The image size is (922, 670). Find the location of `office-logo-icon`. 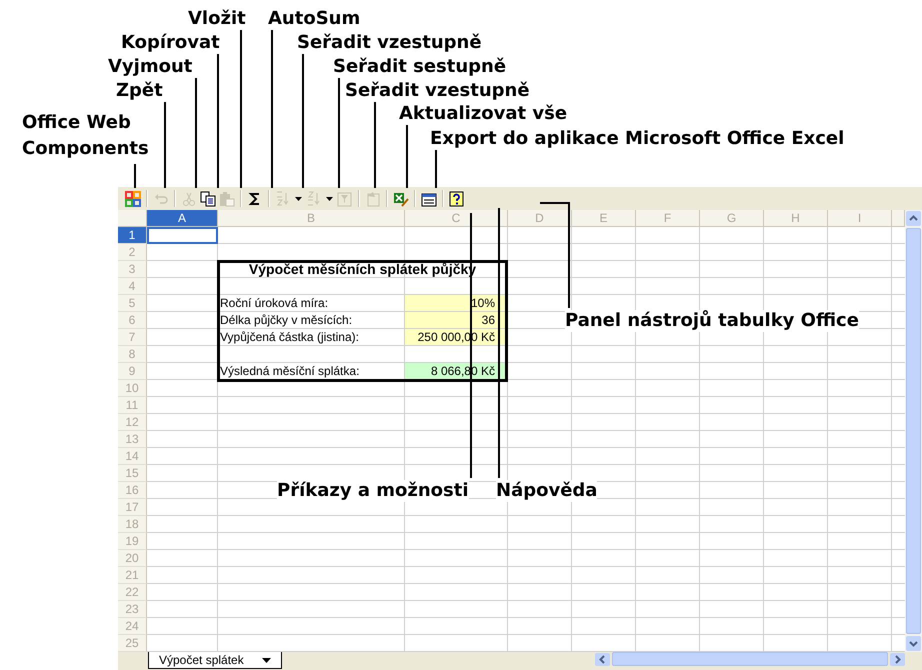

office-logo-icon is located at coordinates (133, 199).